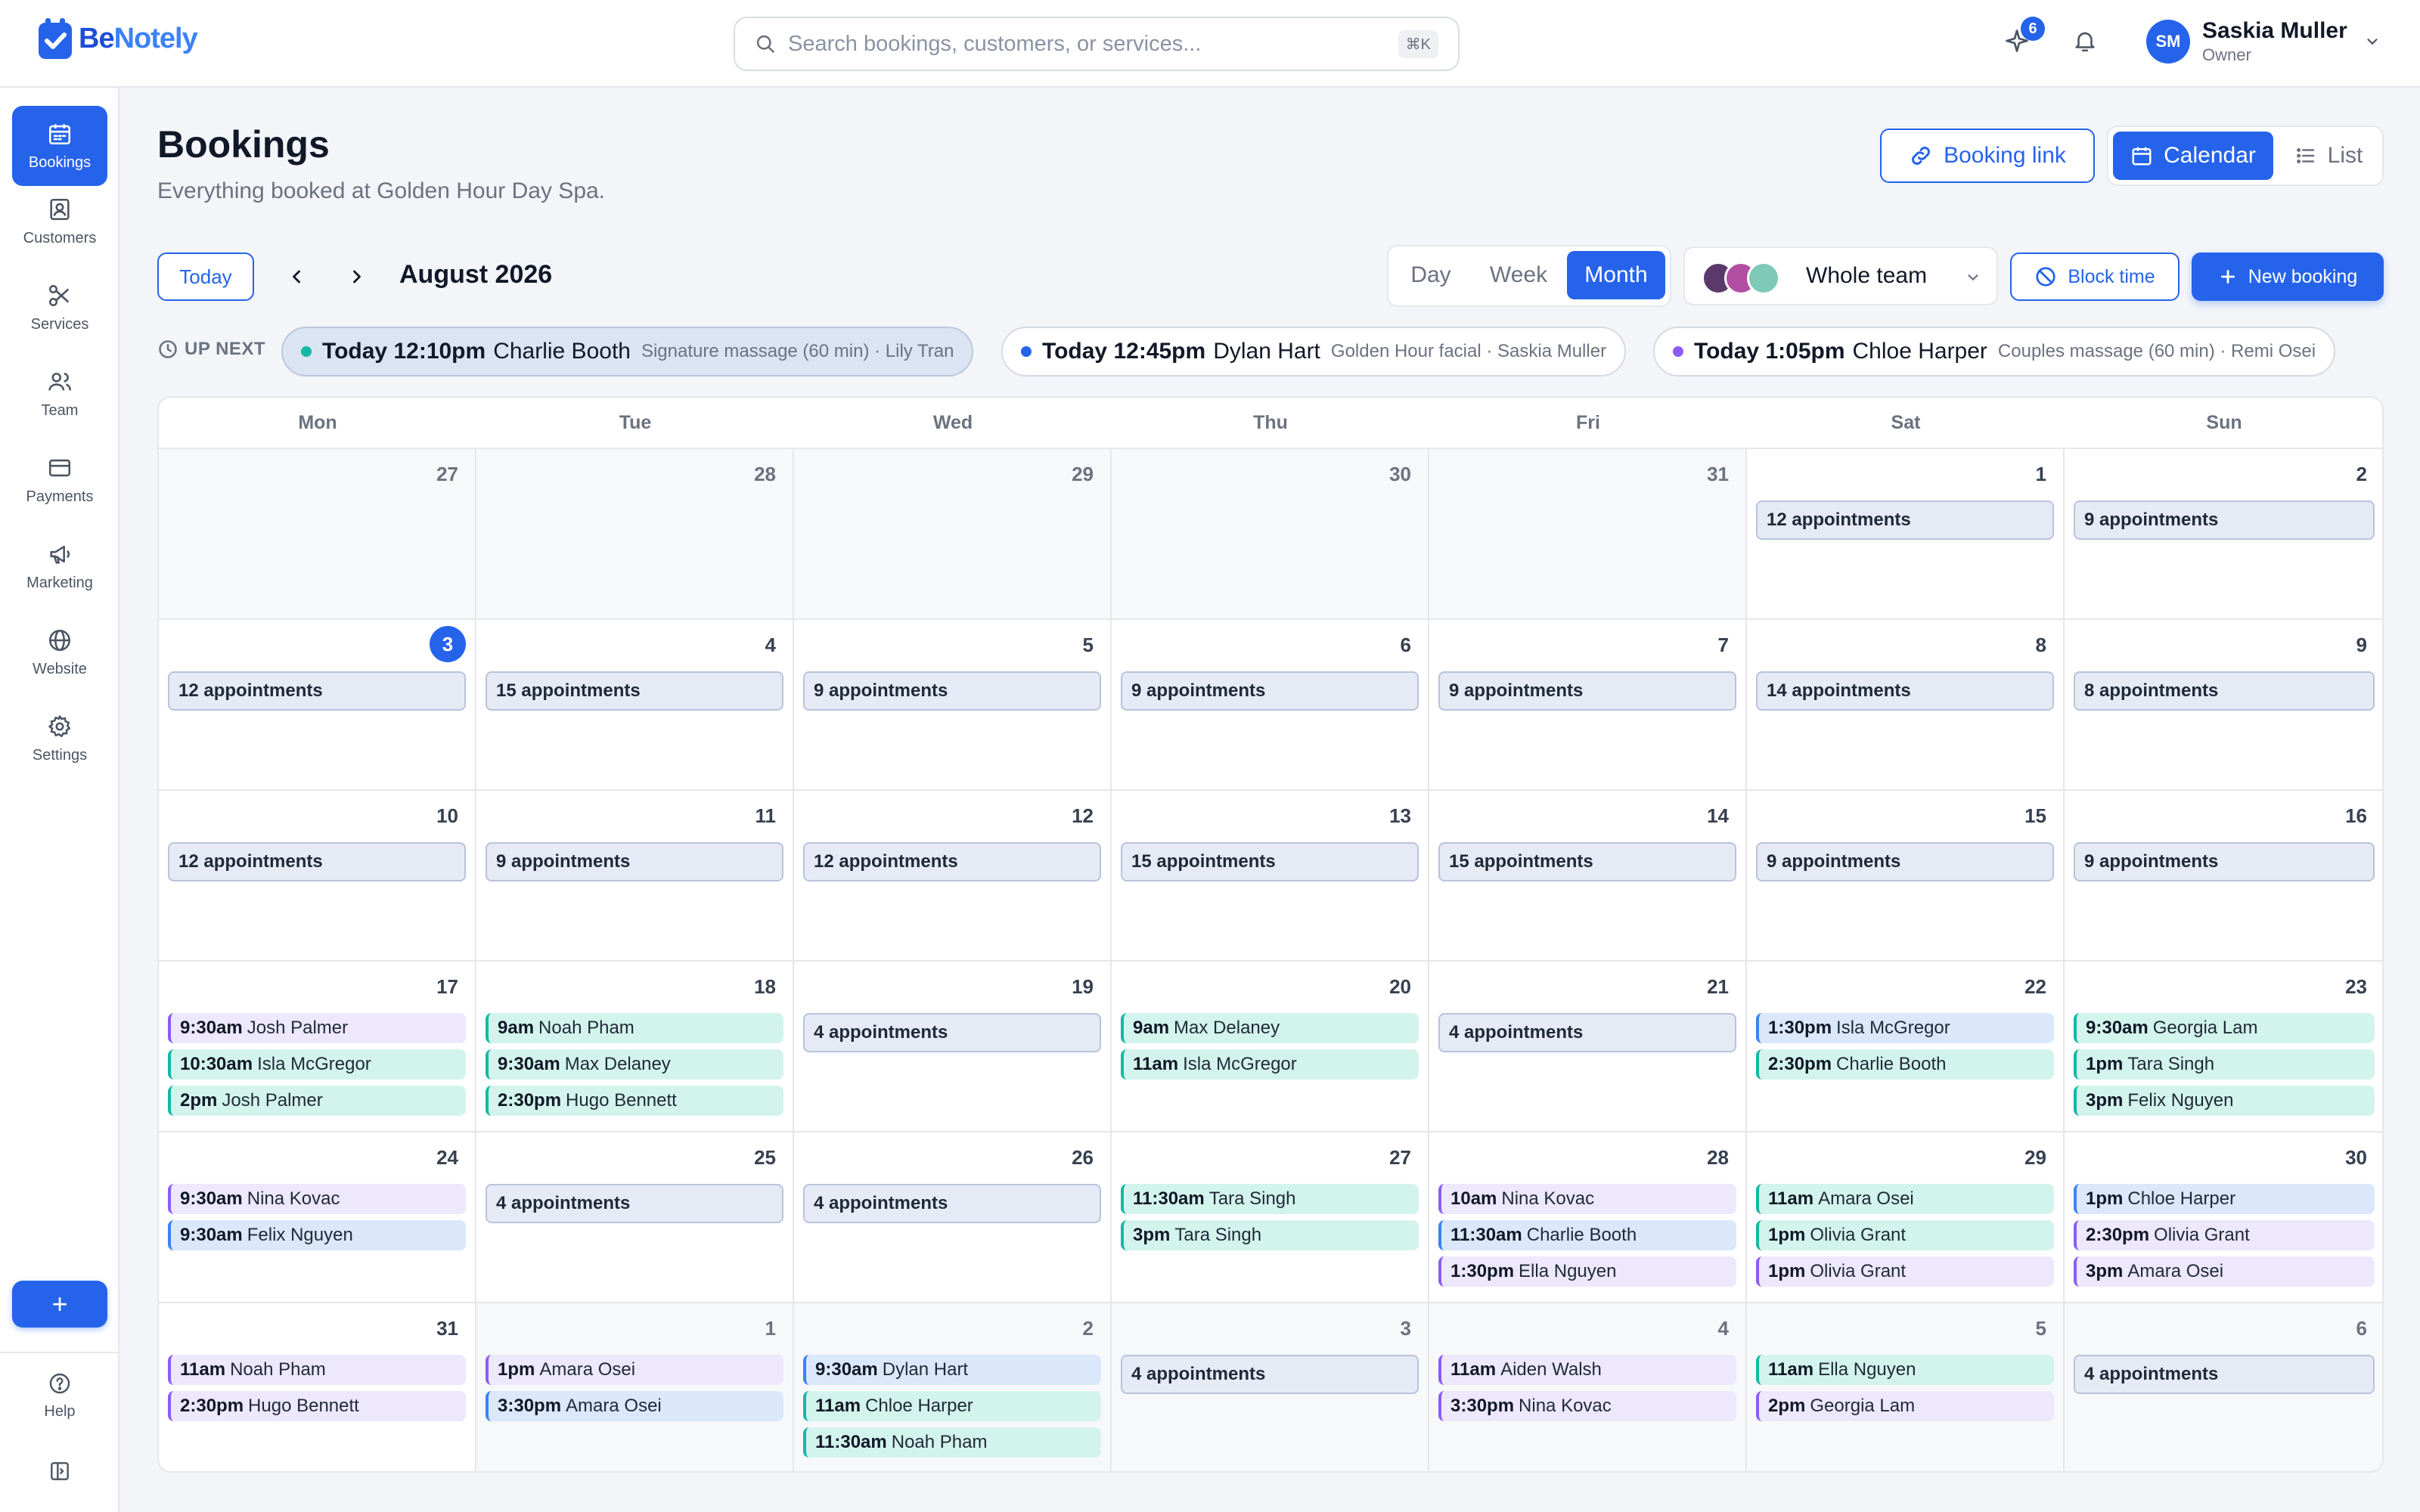 The image size is (2420, 1512). What do you see at coordinates (205, 277) in the screenshot?
I see `today-button: Today` at bounding box center [205, 277].